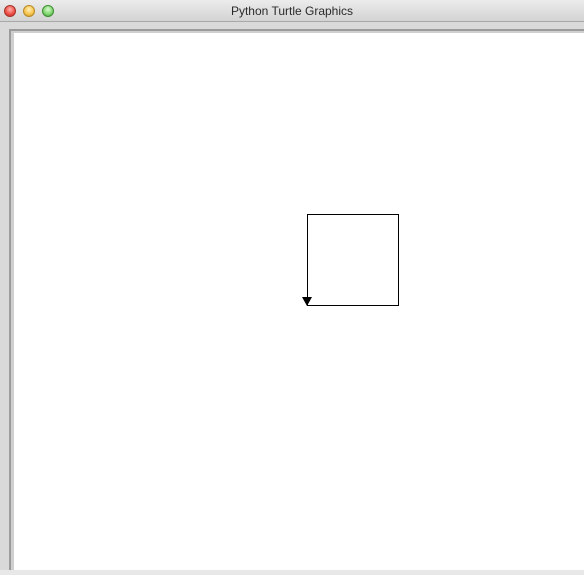  Describe the element at coordinates (307, 301) in the screenshot. I see `turtle-arrow-icon` at that location.